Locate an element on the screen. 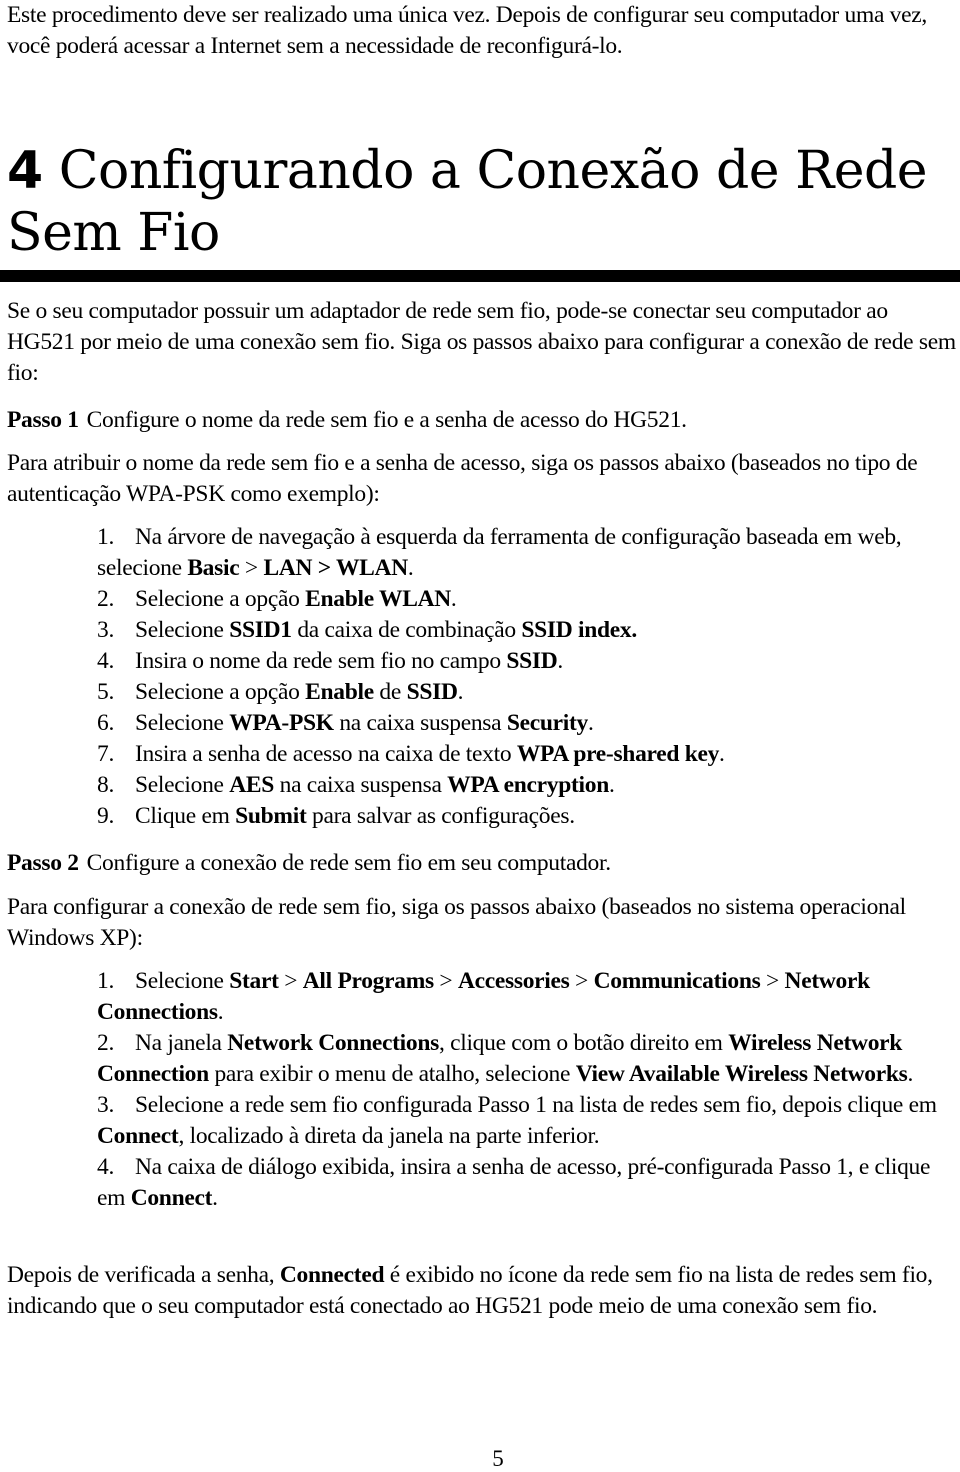 The width and height of the screenshot is (960, 1472). list-item-number: 3. is located at coordinates (106, 1105).